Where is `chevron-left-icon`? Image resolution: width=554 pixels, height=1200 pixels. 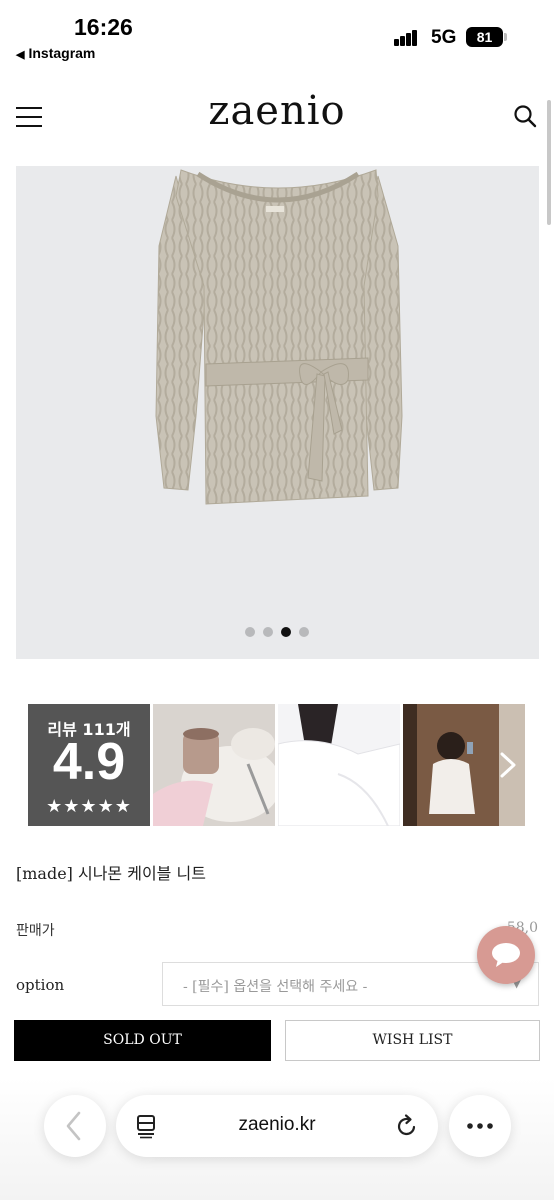 chevron-left-icon is located at coordinates (73, 1126).